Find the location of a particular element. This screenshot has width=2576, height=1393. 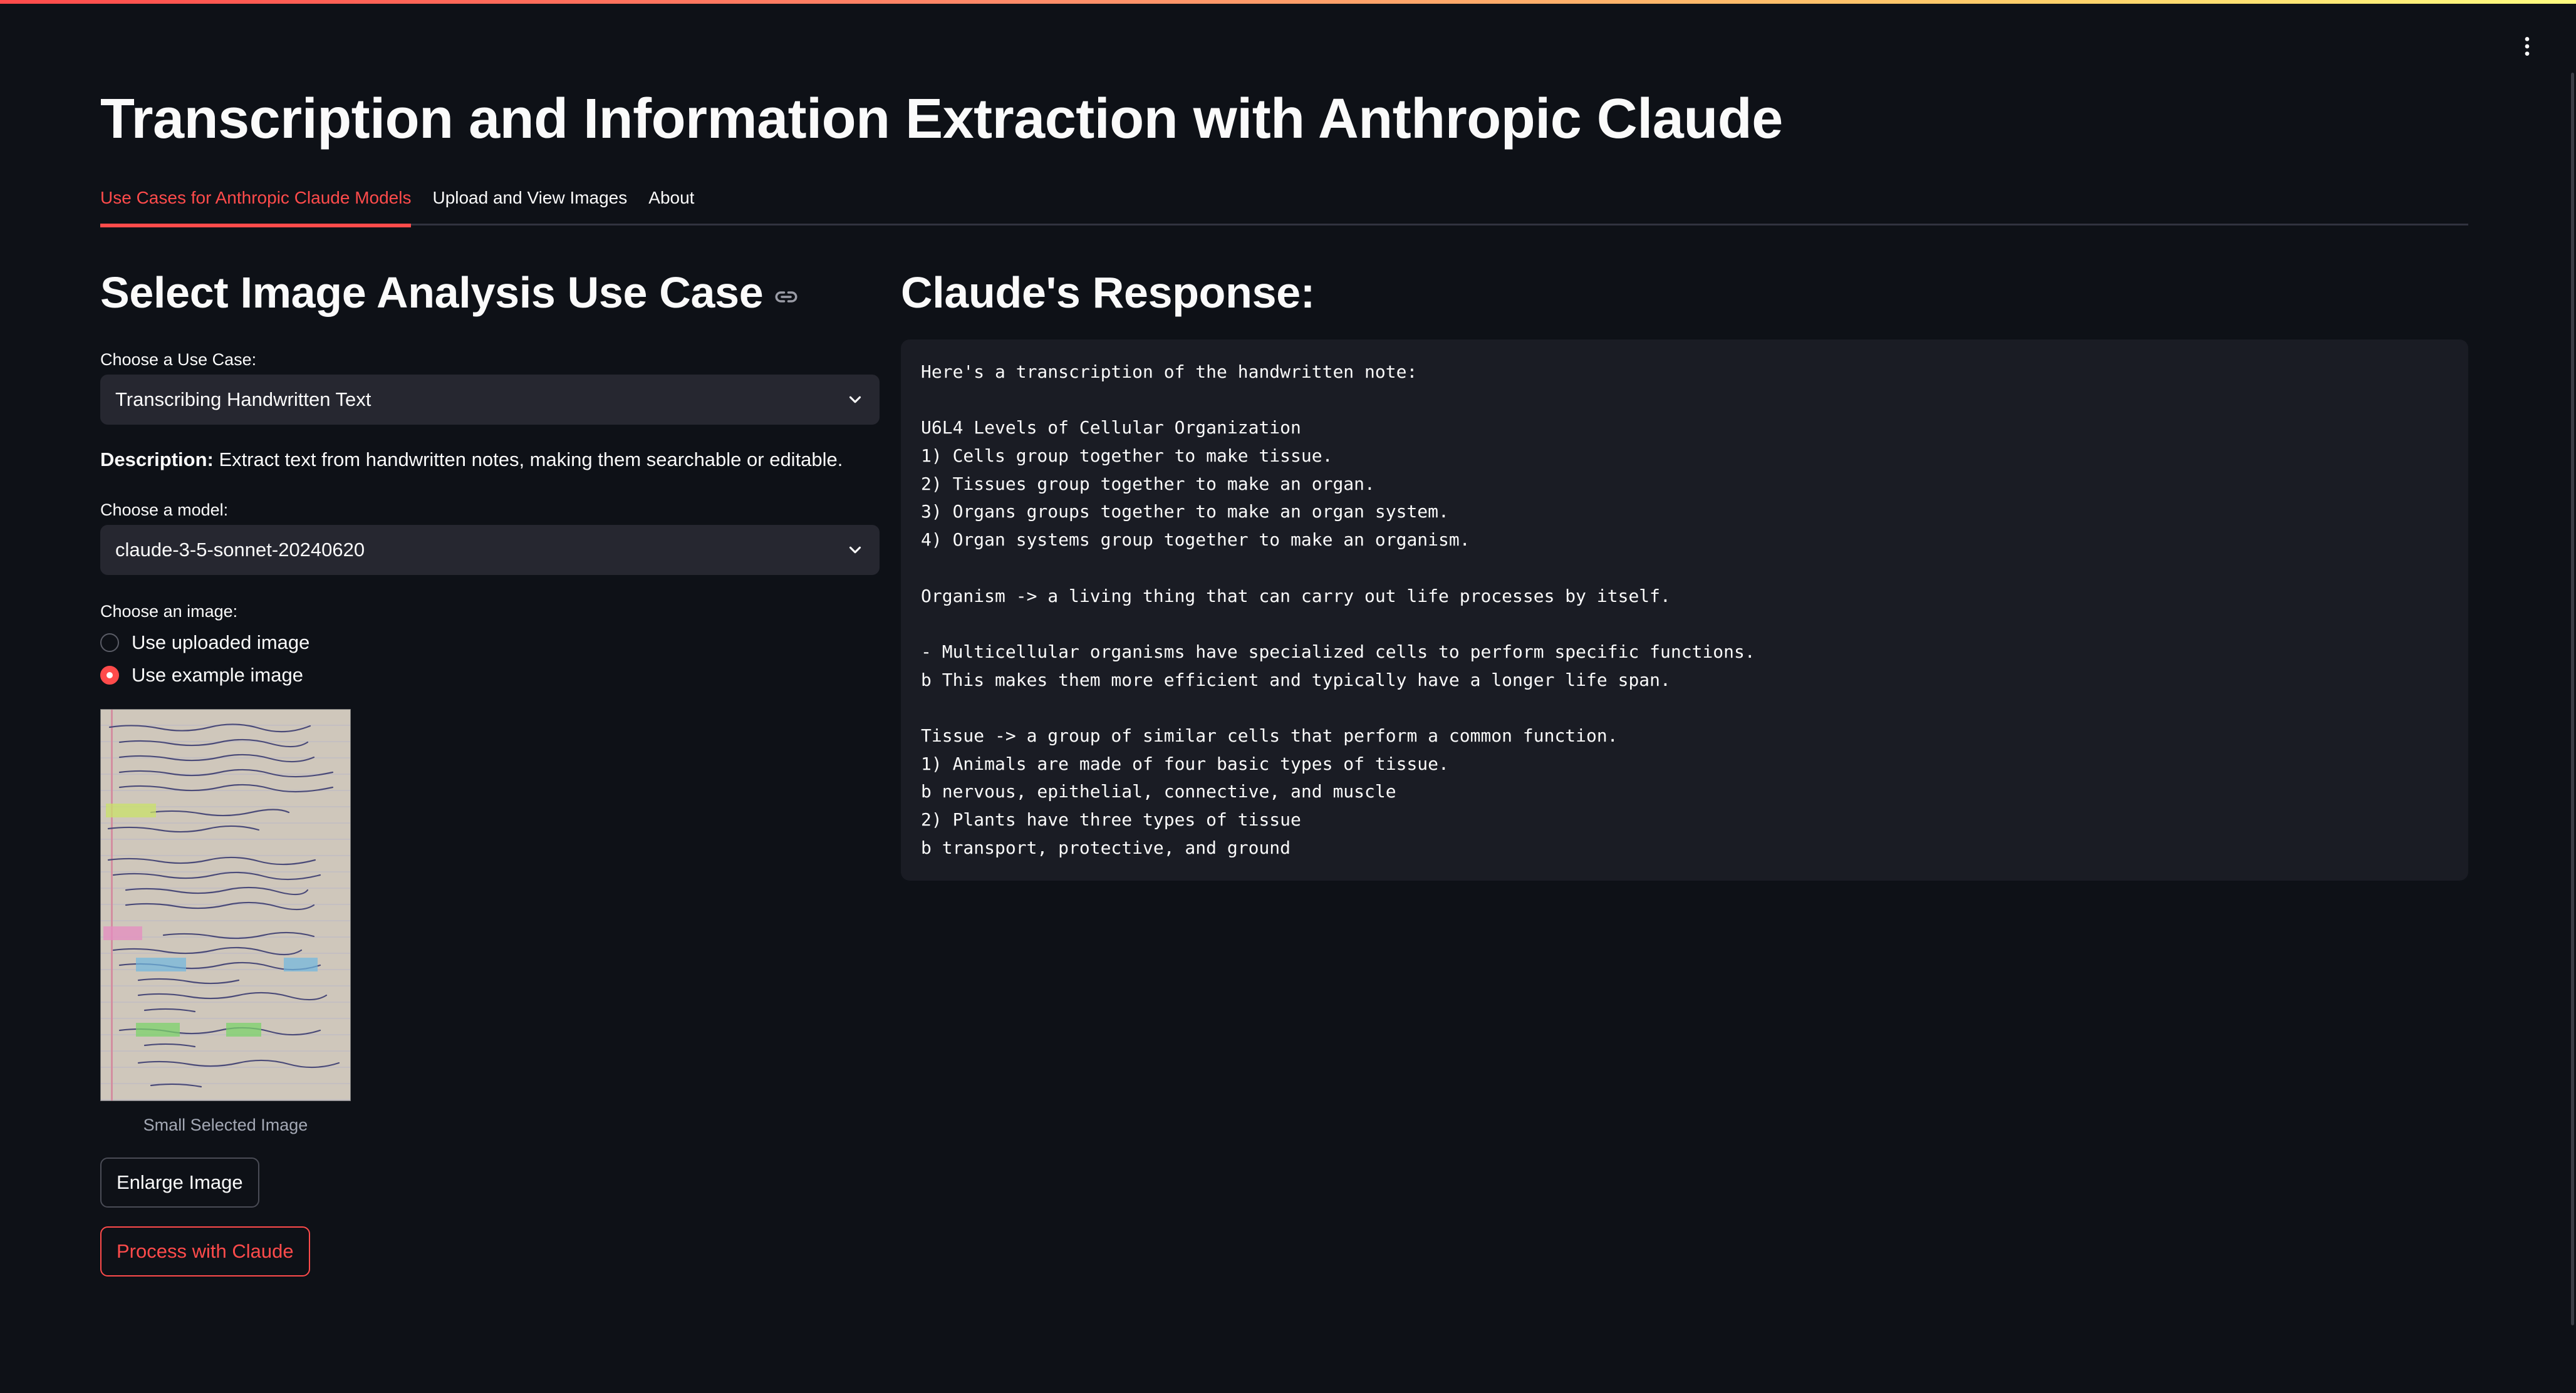

use-case-label: Choose a Use Case: is located at coordinates (178, 359).